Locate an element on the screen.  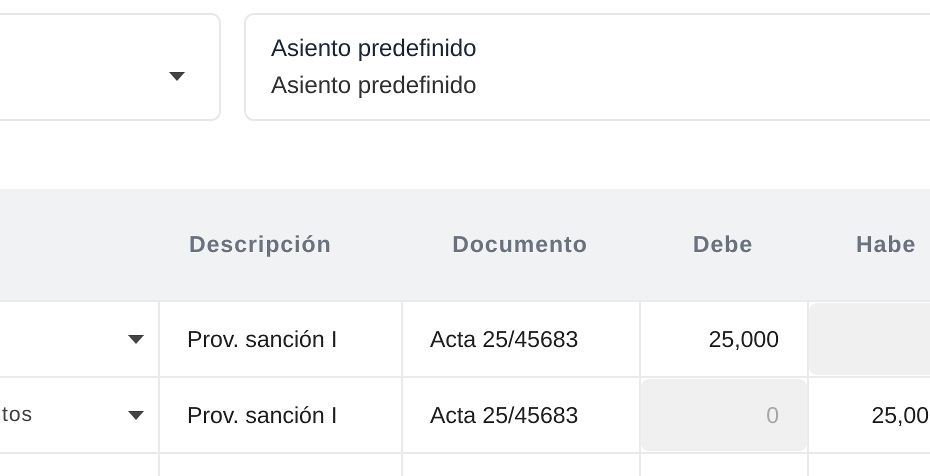
placeholder-text: 0 is located at coordinates (772, 415).